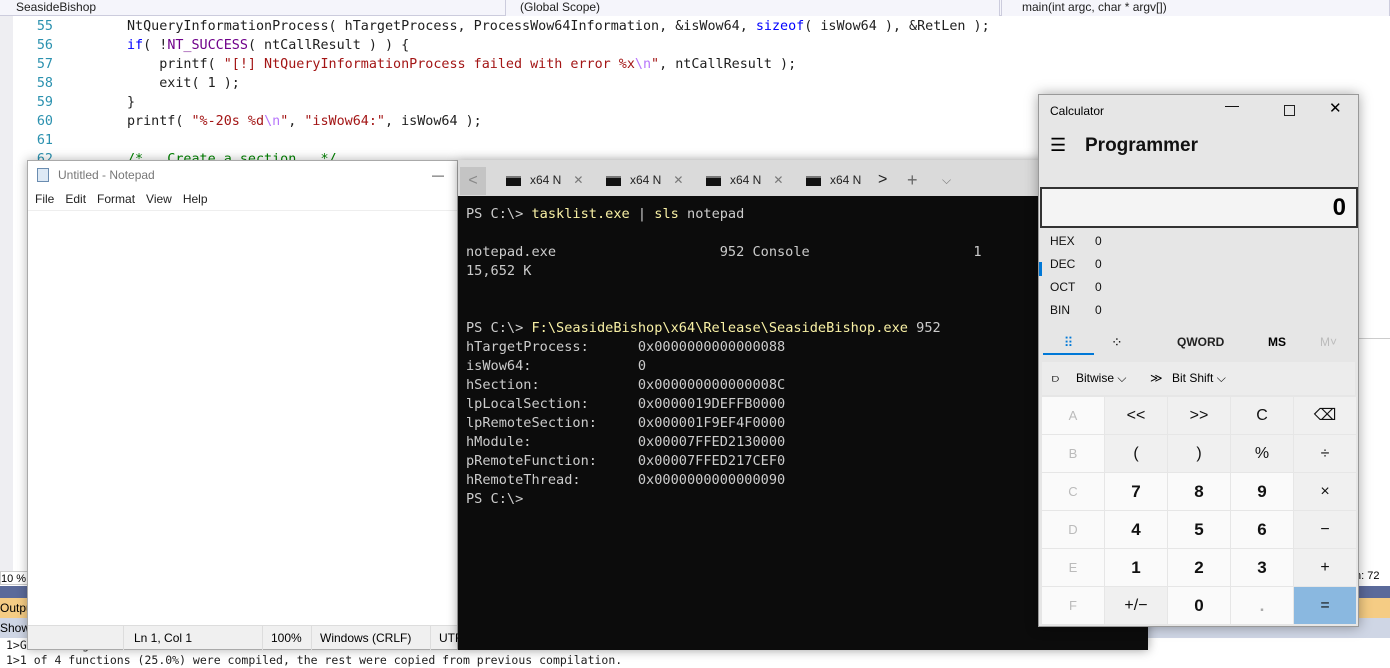  Describe the element at coordinates (1073, 567) in the screenshot. I see `key-20: E` at that location.